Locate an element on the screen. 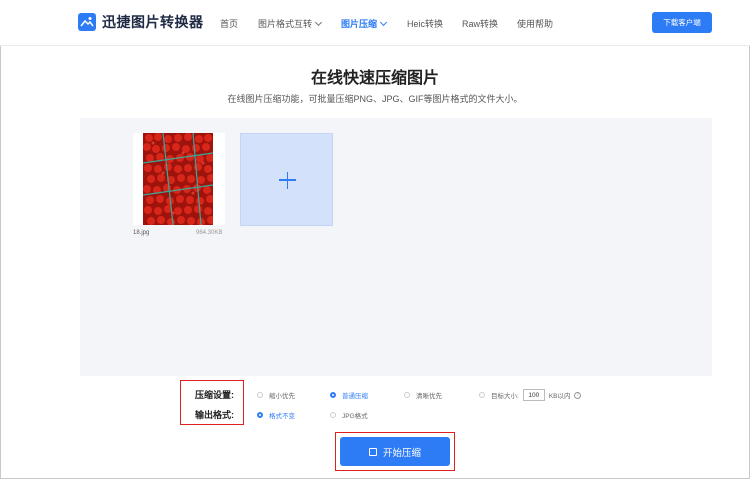 This screenshot has width=750, height=479. option-label: JPG格式 is located at coordinates (355, 416).